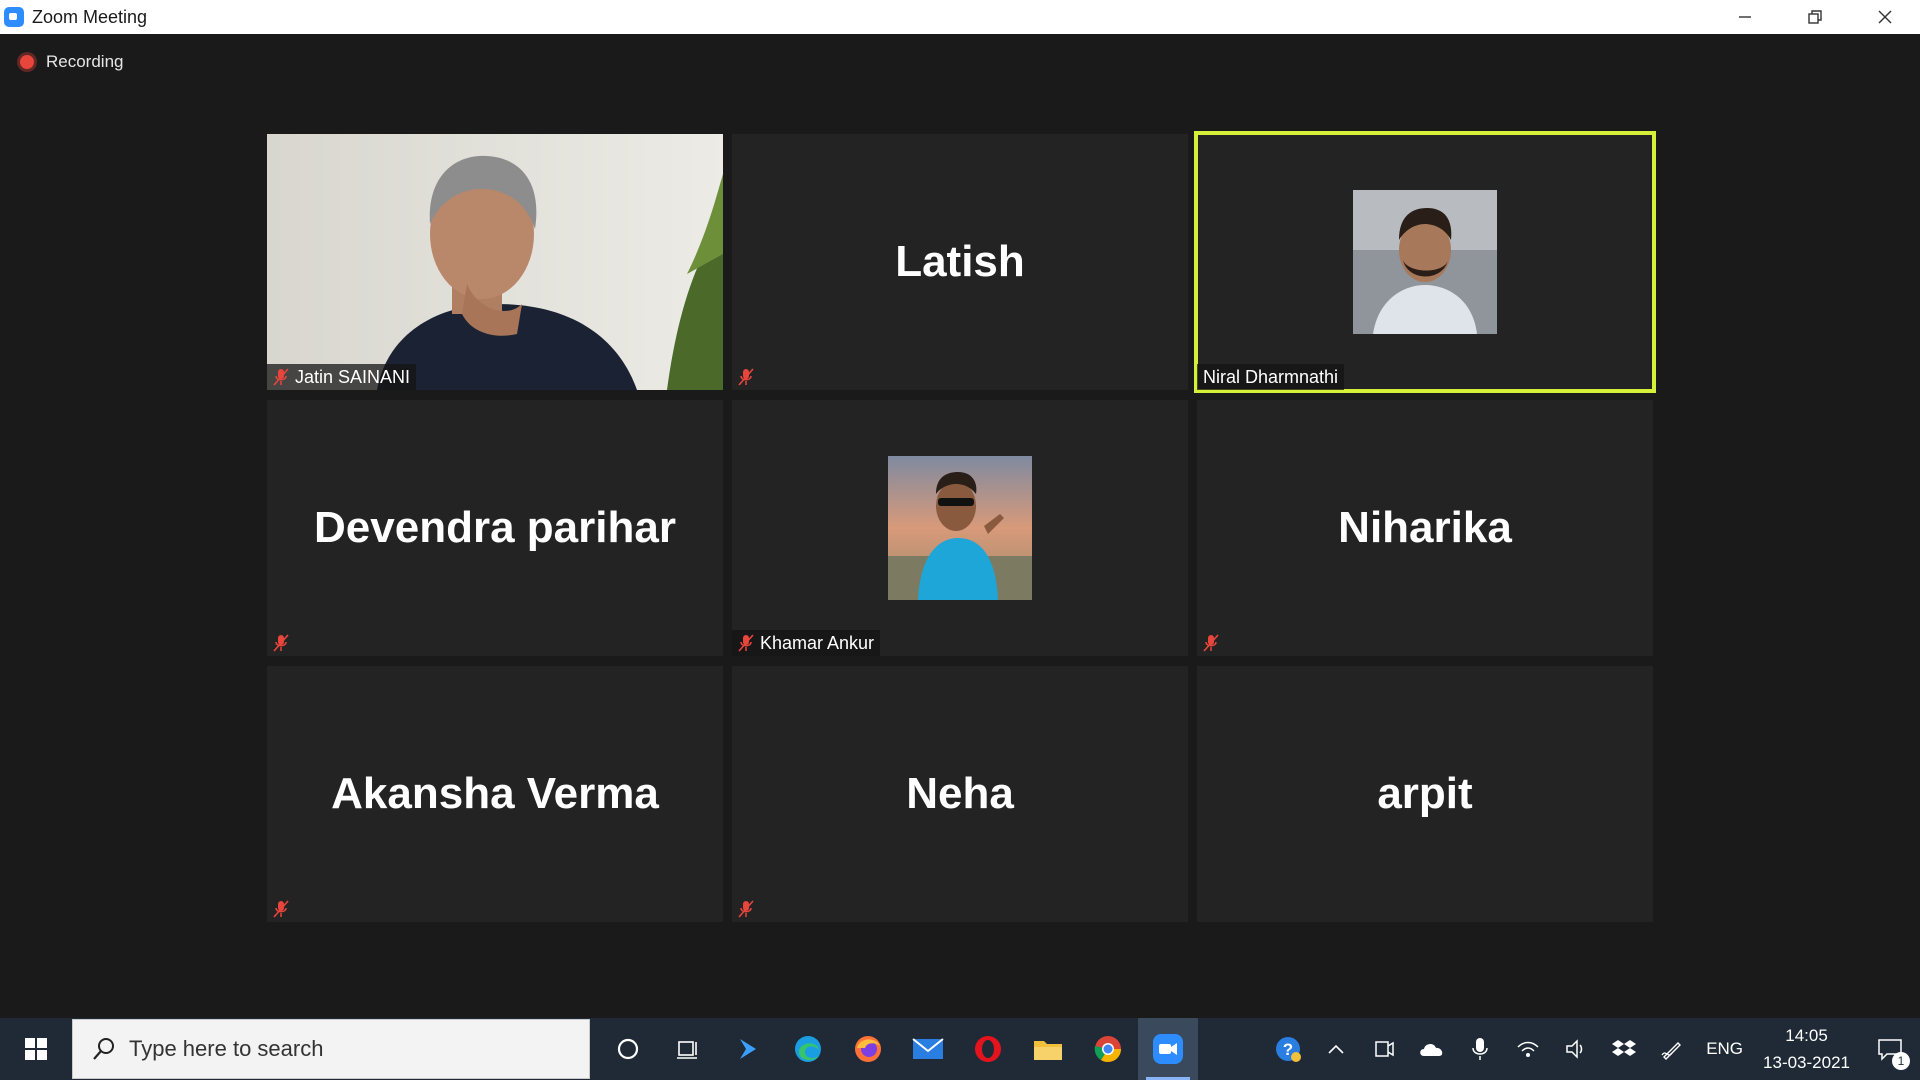 This screenshot has width=1920, height=1080. Describe the element at coordinates (27, 62) in the screenshot. I see `recording-dot-icon` at that location.